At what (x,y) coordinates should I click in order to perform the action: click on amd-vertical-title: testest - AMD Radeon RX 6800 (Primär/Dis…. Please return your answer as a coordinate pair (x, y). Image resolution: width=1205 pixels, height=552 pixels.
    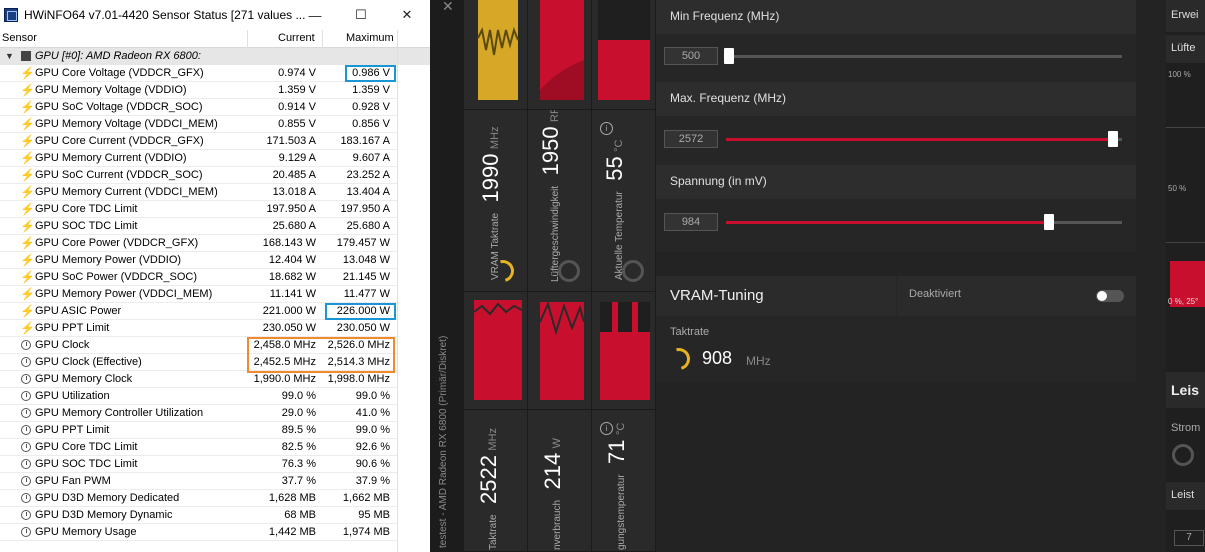
    Looking at the image, I should click on (443, 441).